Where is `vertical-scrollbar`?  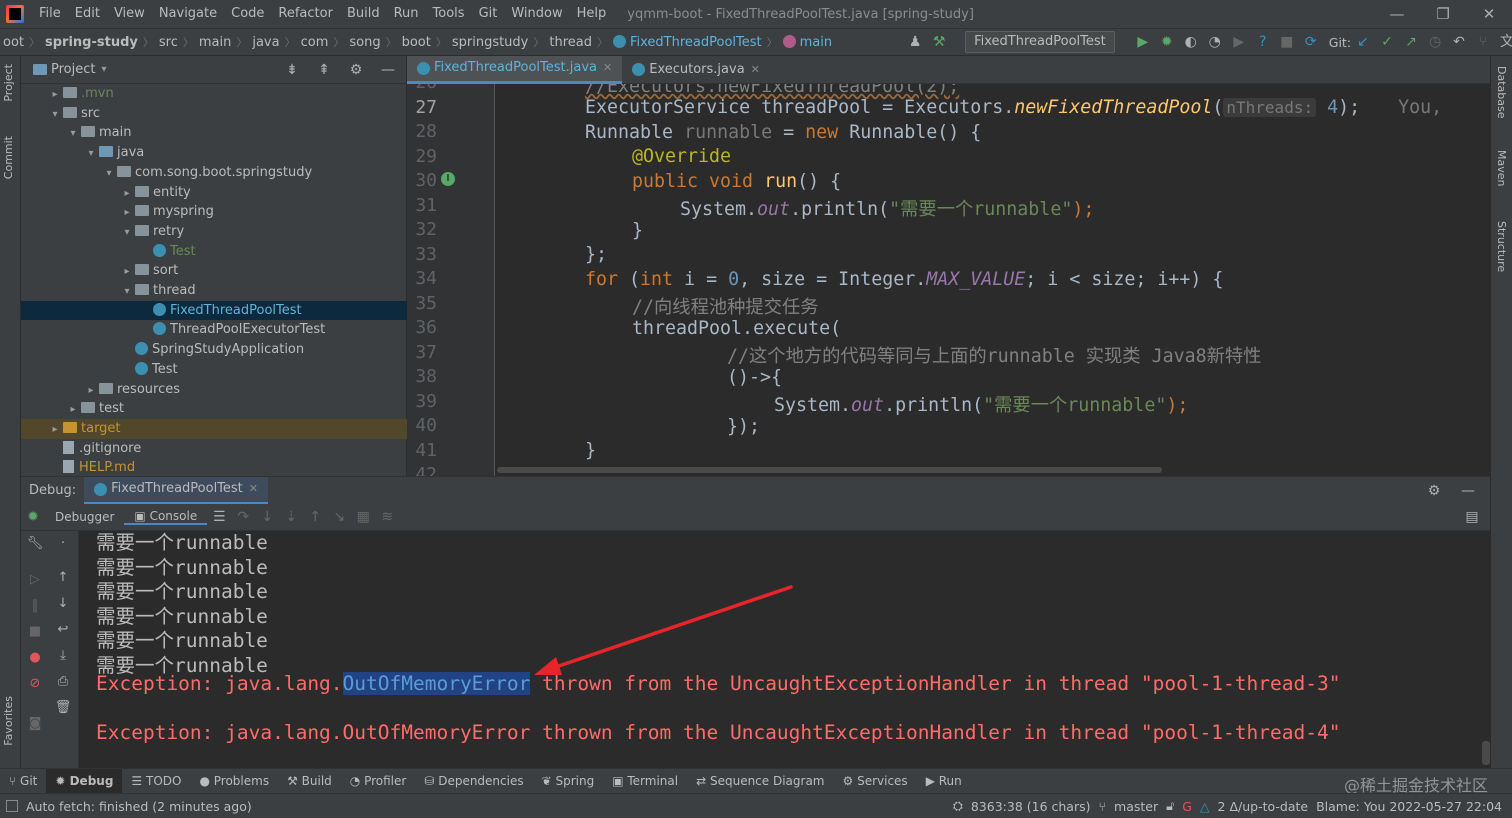
vertical-scrollbar is located at coordinates (1486, 753).